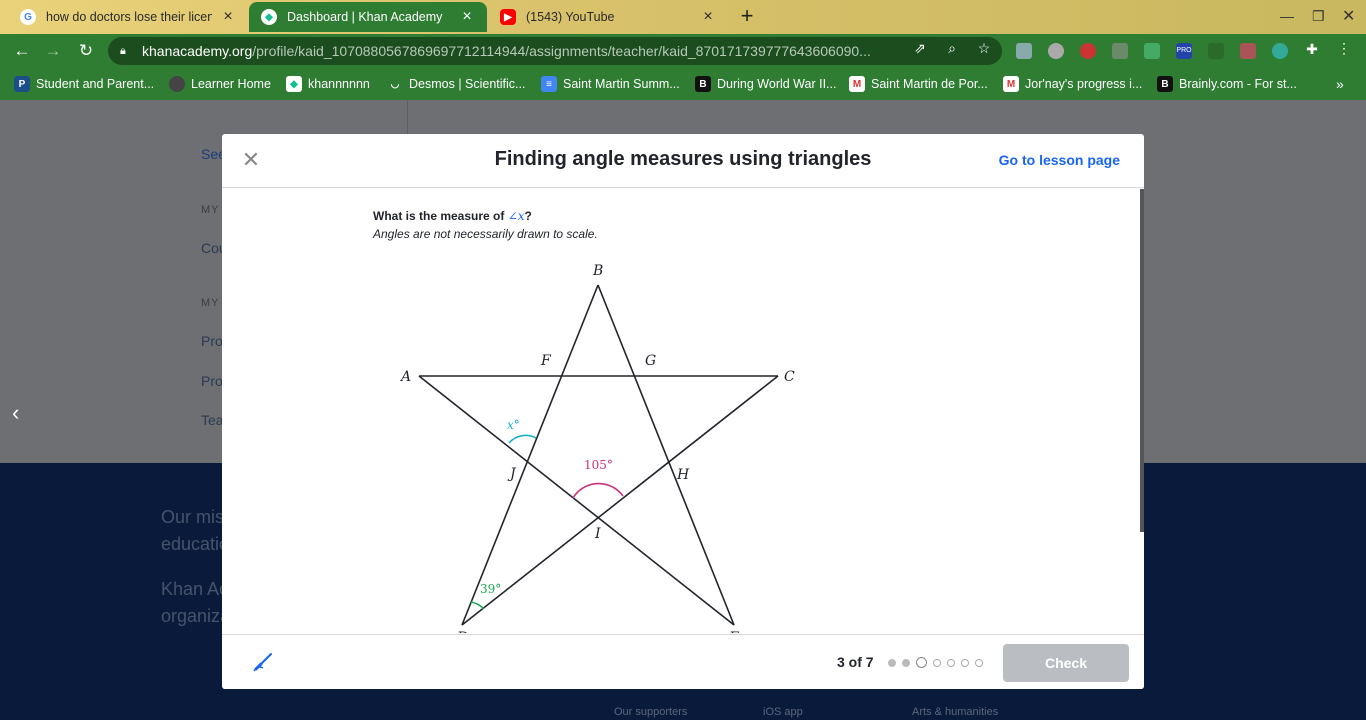 The height and width of the screenshot is (720, 1366). Describe the element at coordinates (368, 17) in the screenshot. I see `tab-khan-dashboard: ◆ Dashboard | Khan Academy ×` at that location.